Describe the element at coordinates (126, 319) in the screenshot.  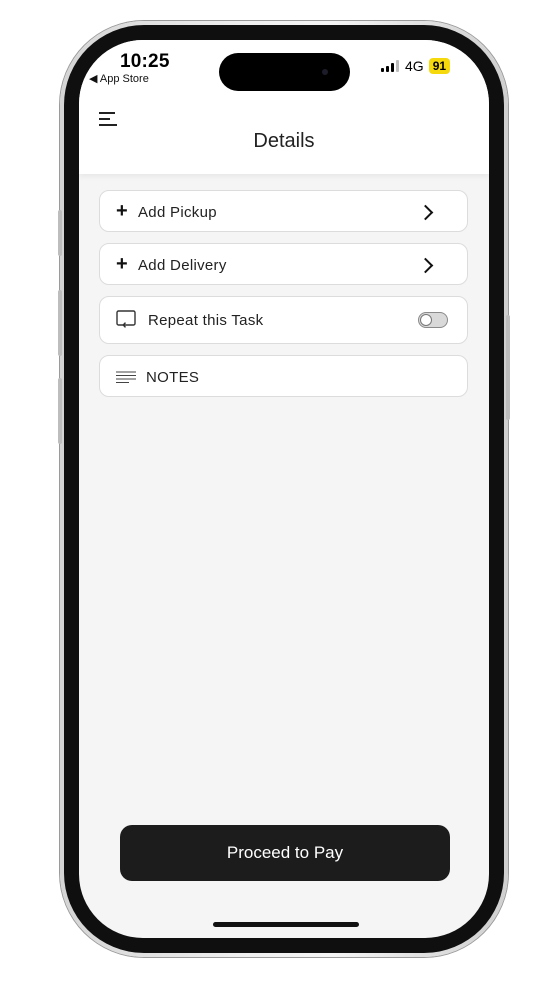
I see `repeat-icon` at that location.